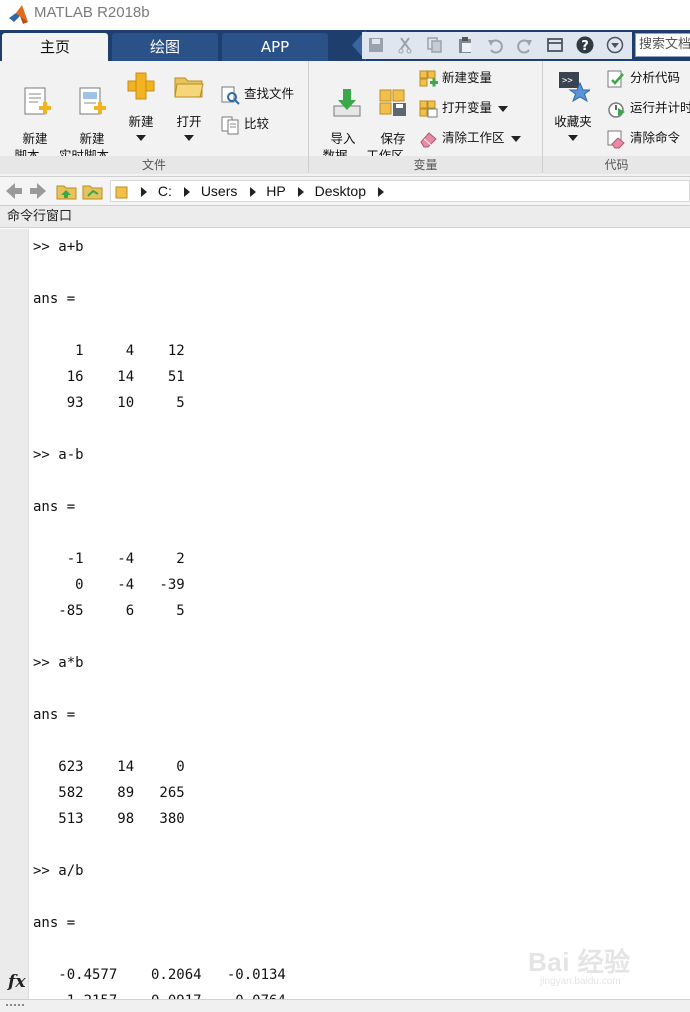 This screenshot has width=690, height=1012. I want to click on favorites-button: >> 收藏夹, so click(573, 105).